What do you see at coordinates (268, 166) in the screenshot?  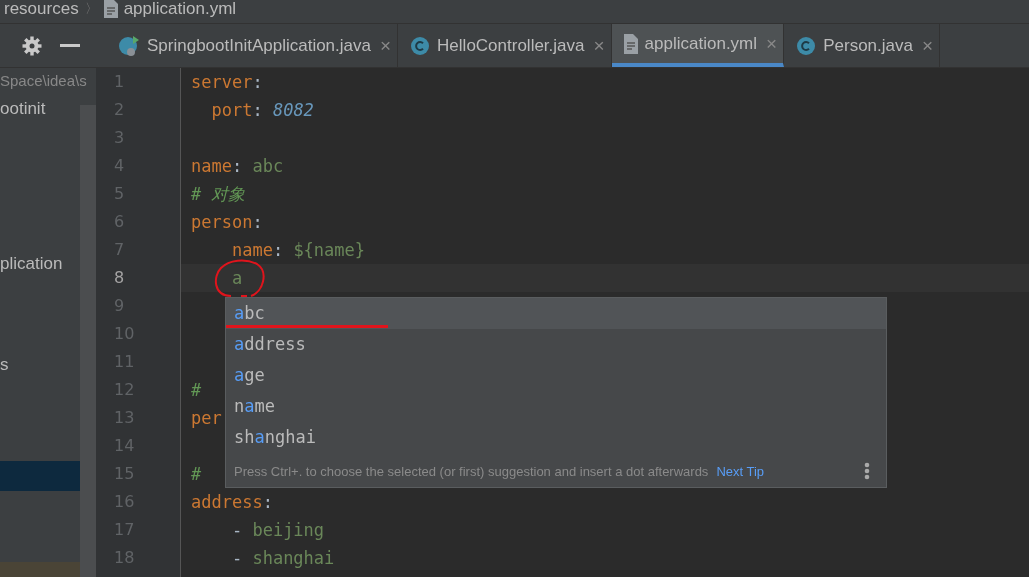 I see `code-token: abc` at bounding box center [268, 166].